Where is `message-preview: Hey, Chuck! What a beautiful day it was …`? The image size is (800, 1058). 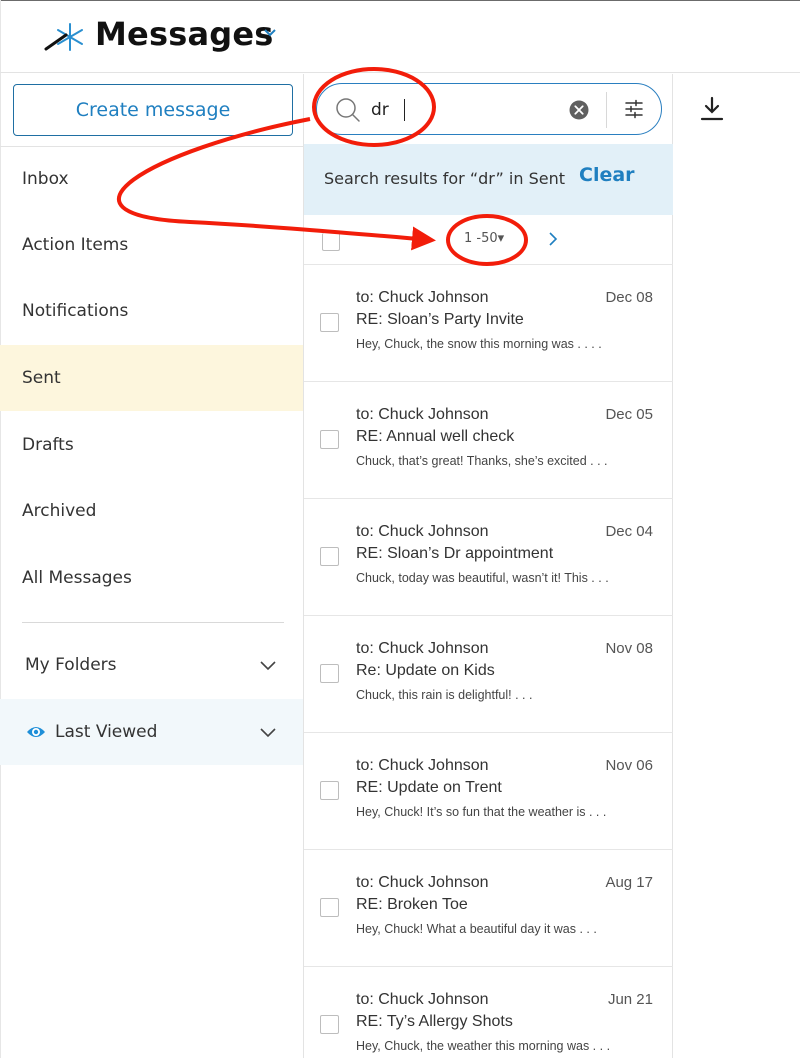 message-preview: Hey, Chuck! What a beautiful day it was … is located at coordinates (476, 929).